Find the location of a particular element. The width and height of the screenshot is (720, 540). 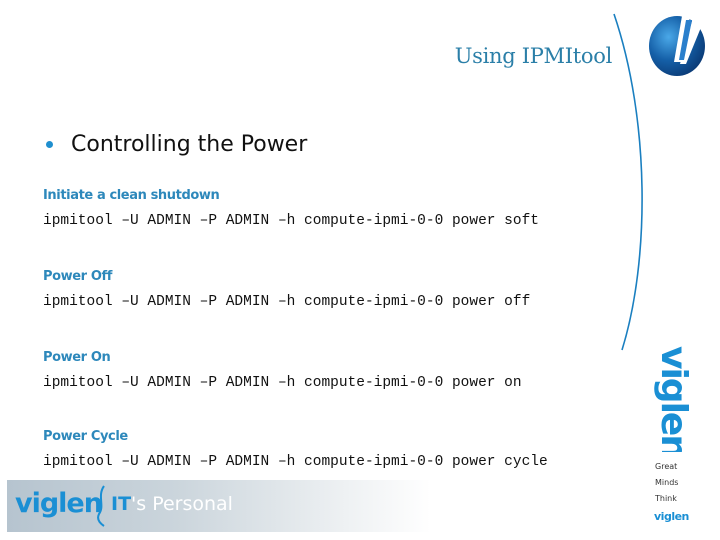

tagline-line-3: Think is located at coordinates (666, 498).